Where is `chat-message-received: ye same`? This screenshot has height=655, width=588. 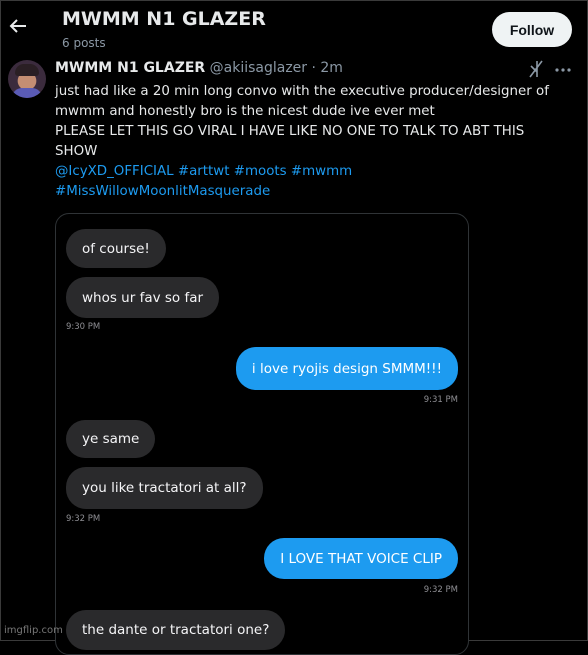 chat-message-received: ye same is located at coordinates (111, 439).